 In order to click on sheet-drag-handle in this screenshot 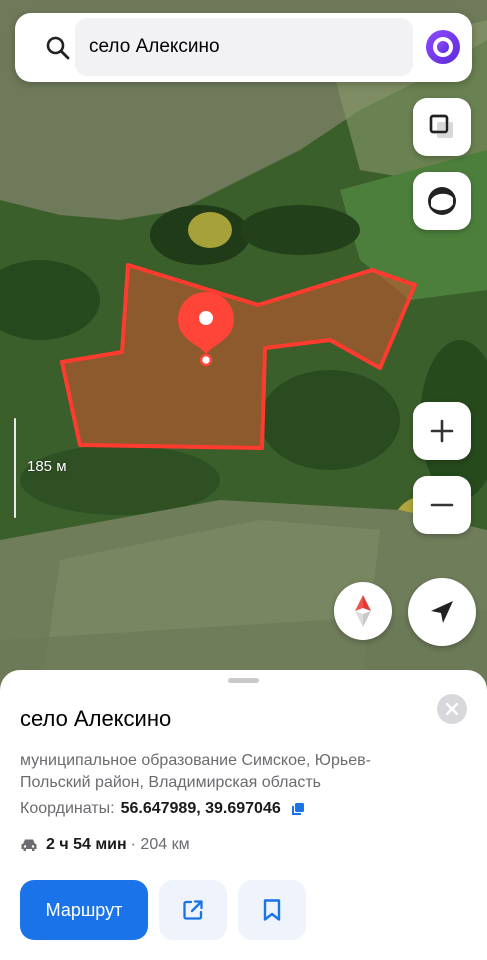, I will do `click(243, 680)`.